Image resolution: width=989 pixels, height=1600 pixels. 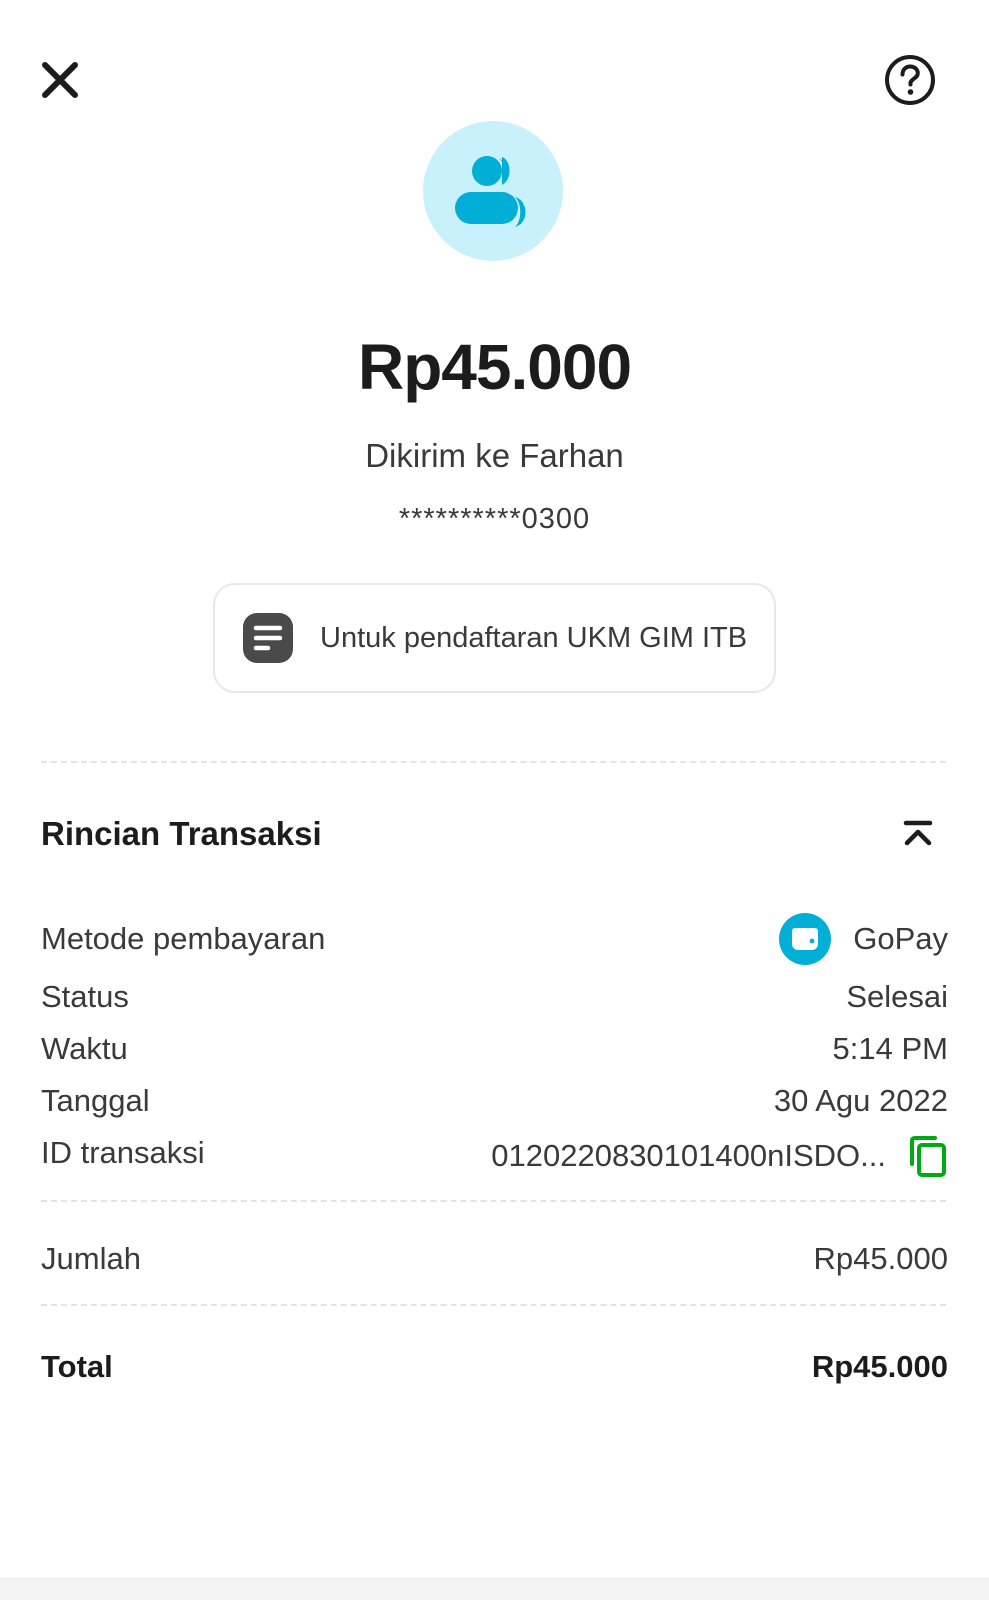 I want to click on help-circle-icon, so click(x=910, y=80).